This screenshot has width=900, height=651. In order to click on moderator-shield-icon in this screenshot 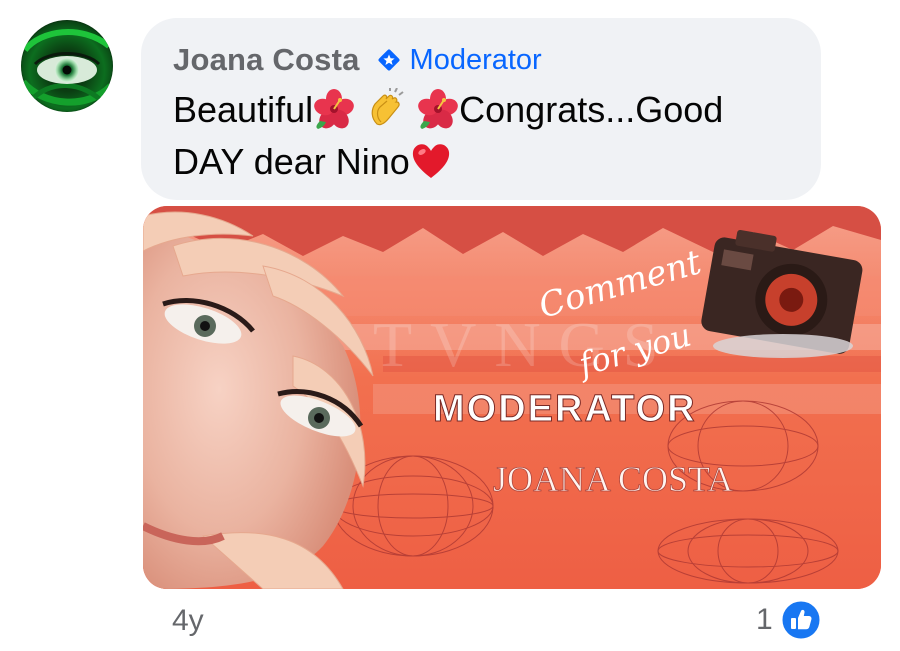, I will do `click(389, 60)`.